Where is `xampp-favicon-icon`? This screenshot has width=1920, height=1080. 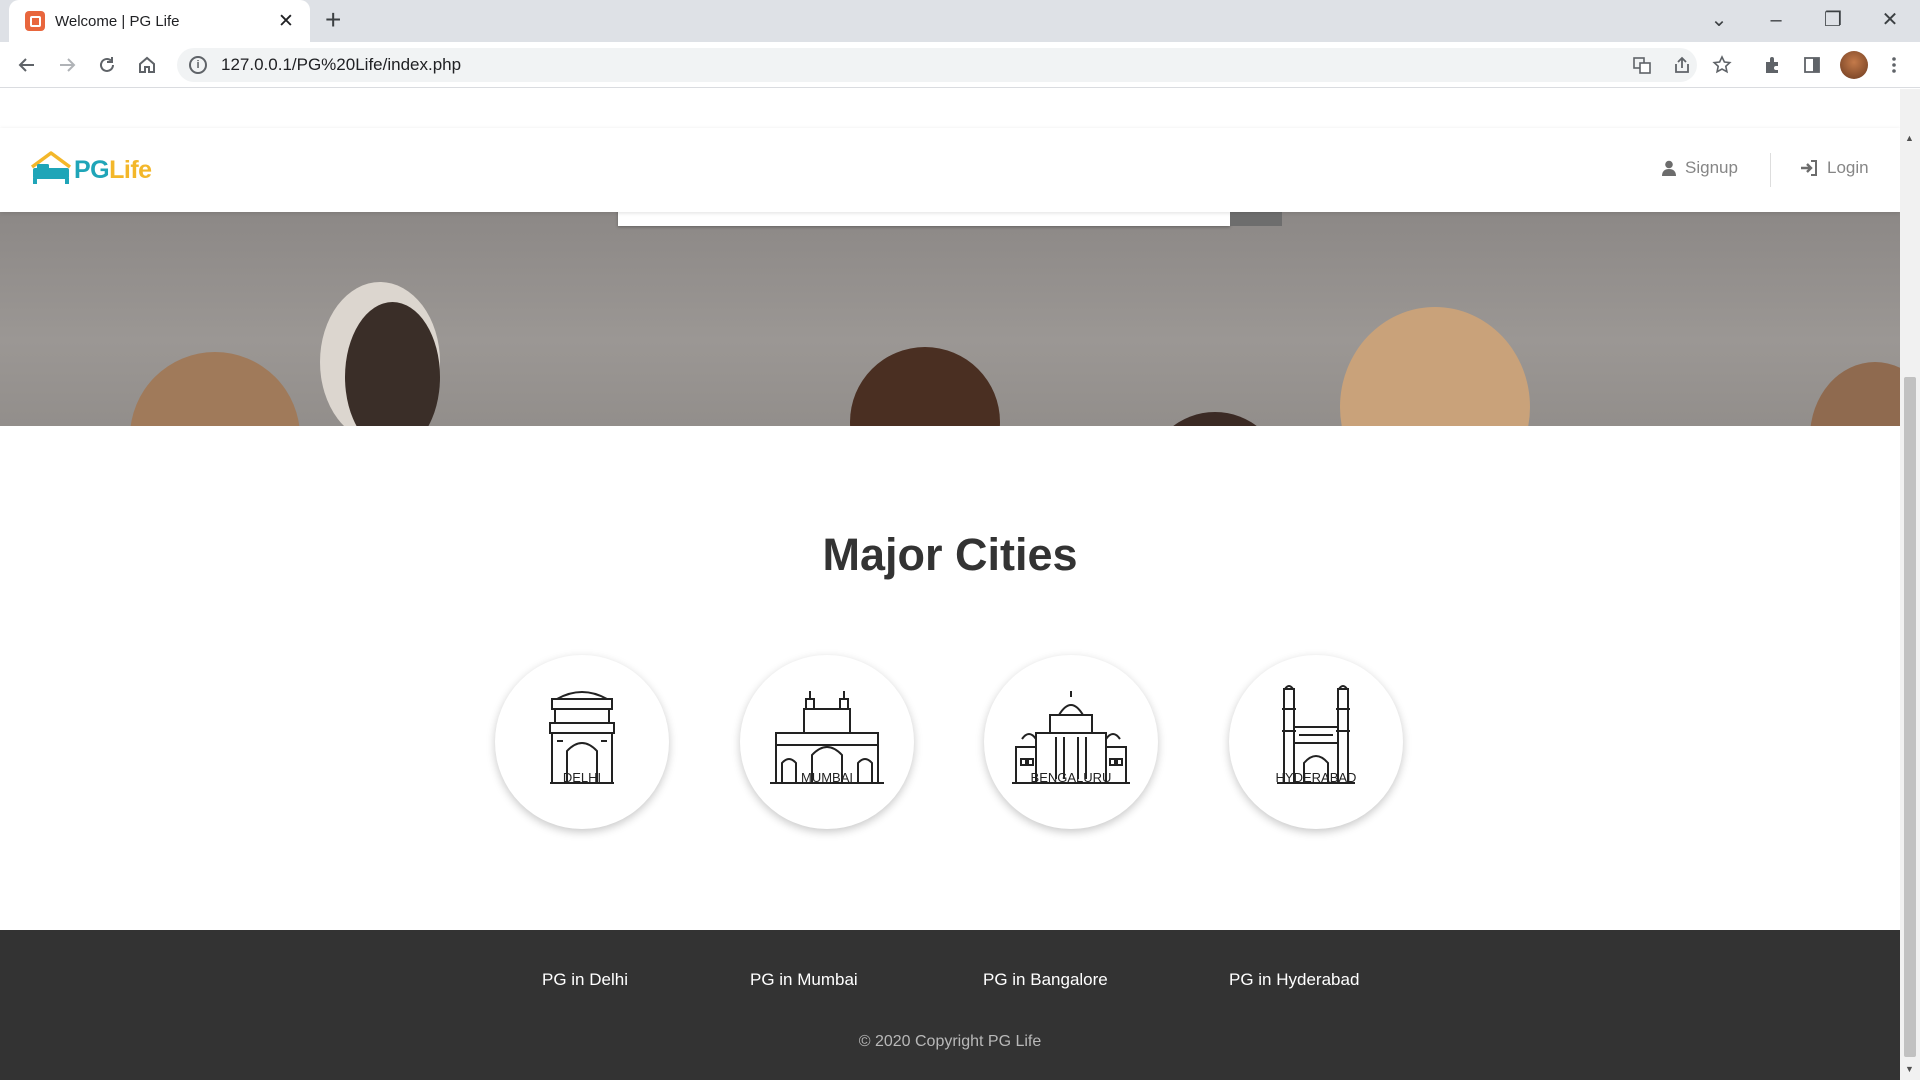 xampp-favicon-icon is located at coordinates (35, 21).